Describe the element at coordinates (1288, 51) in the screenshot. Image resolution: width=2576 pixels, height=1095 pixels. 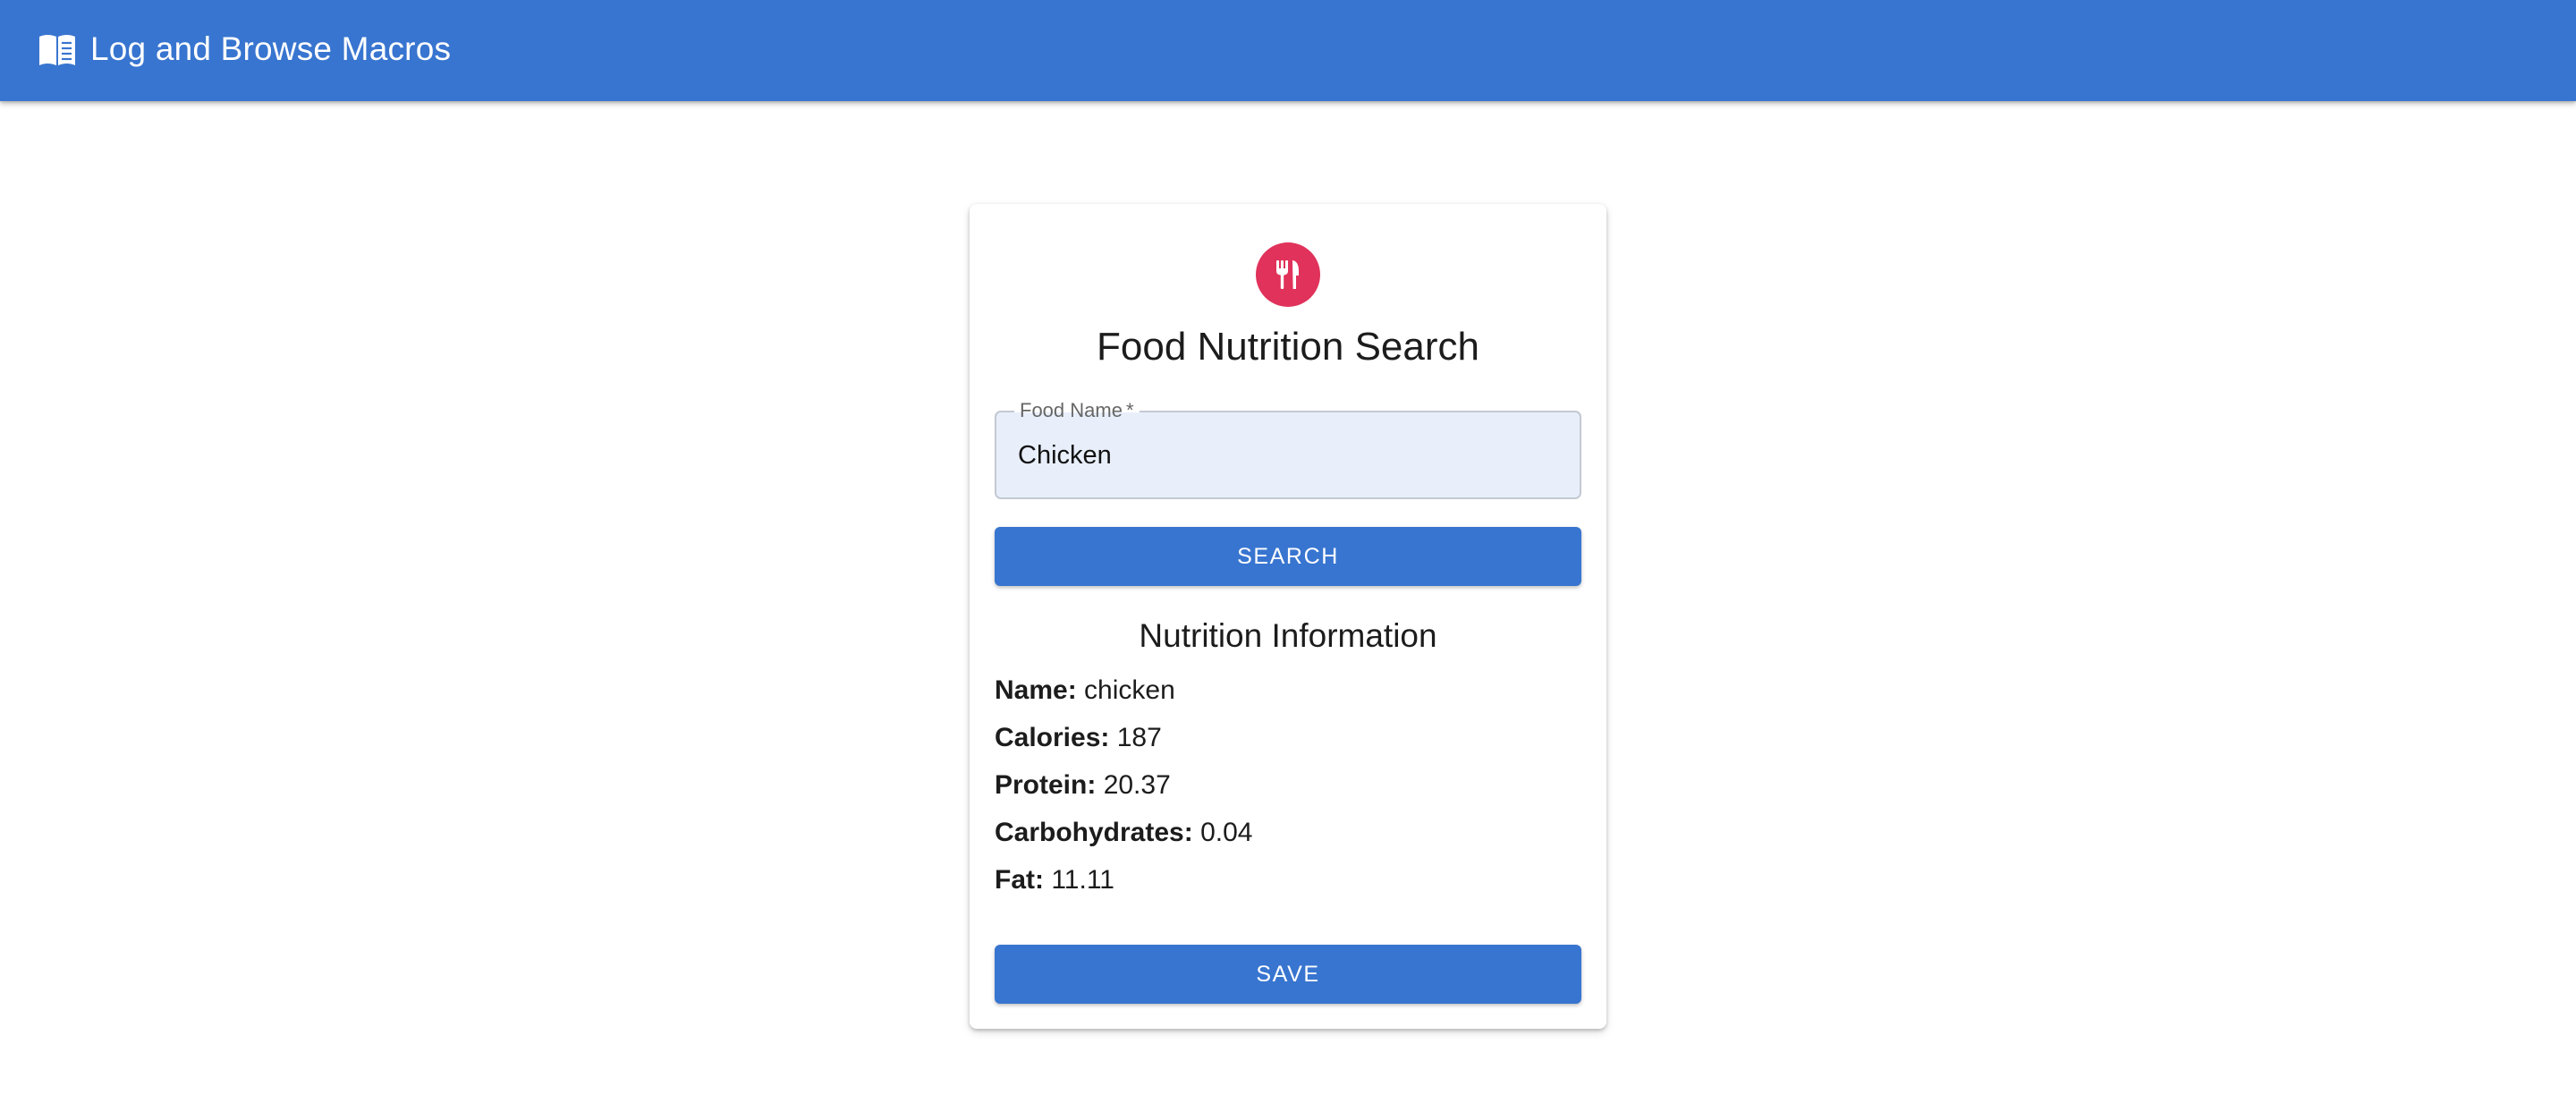
I see `app-bar: Log and Browse Macros` at that location.